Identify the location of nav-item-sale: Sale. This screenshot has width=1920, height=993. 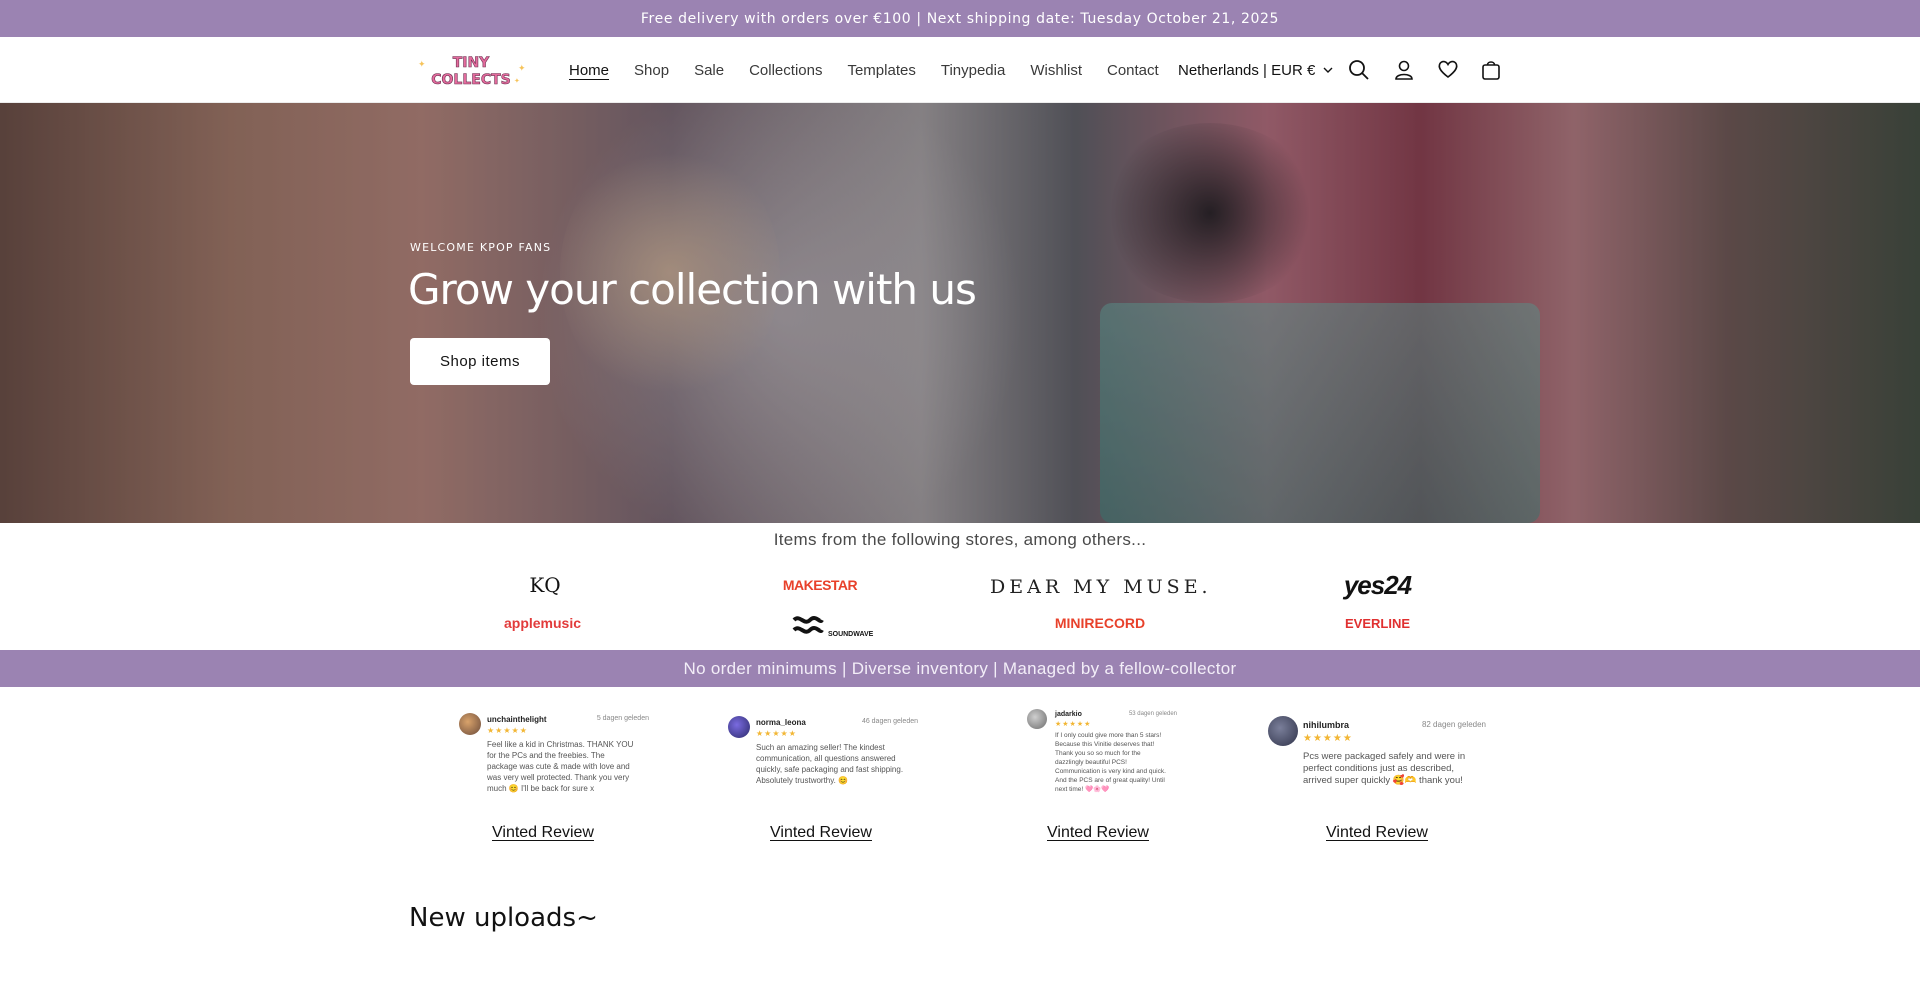
(709, 70).